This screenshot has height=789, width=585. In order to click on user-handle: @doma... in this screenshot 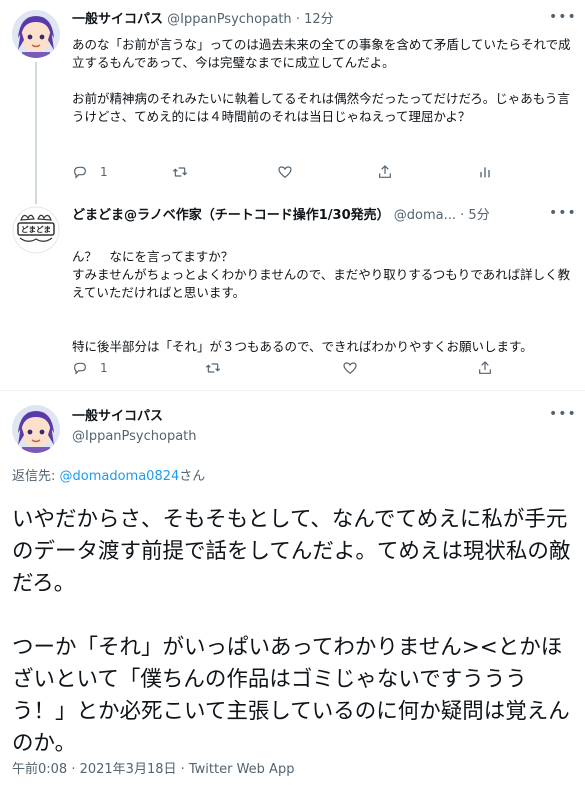, I will do `click(425, 215)`.